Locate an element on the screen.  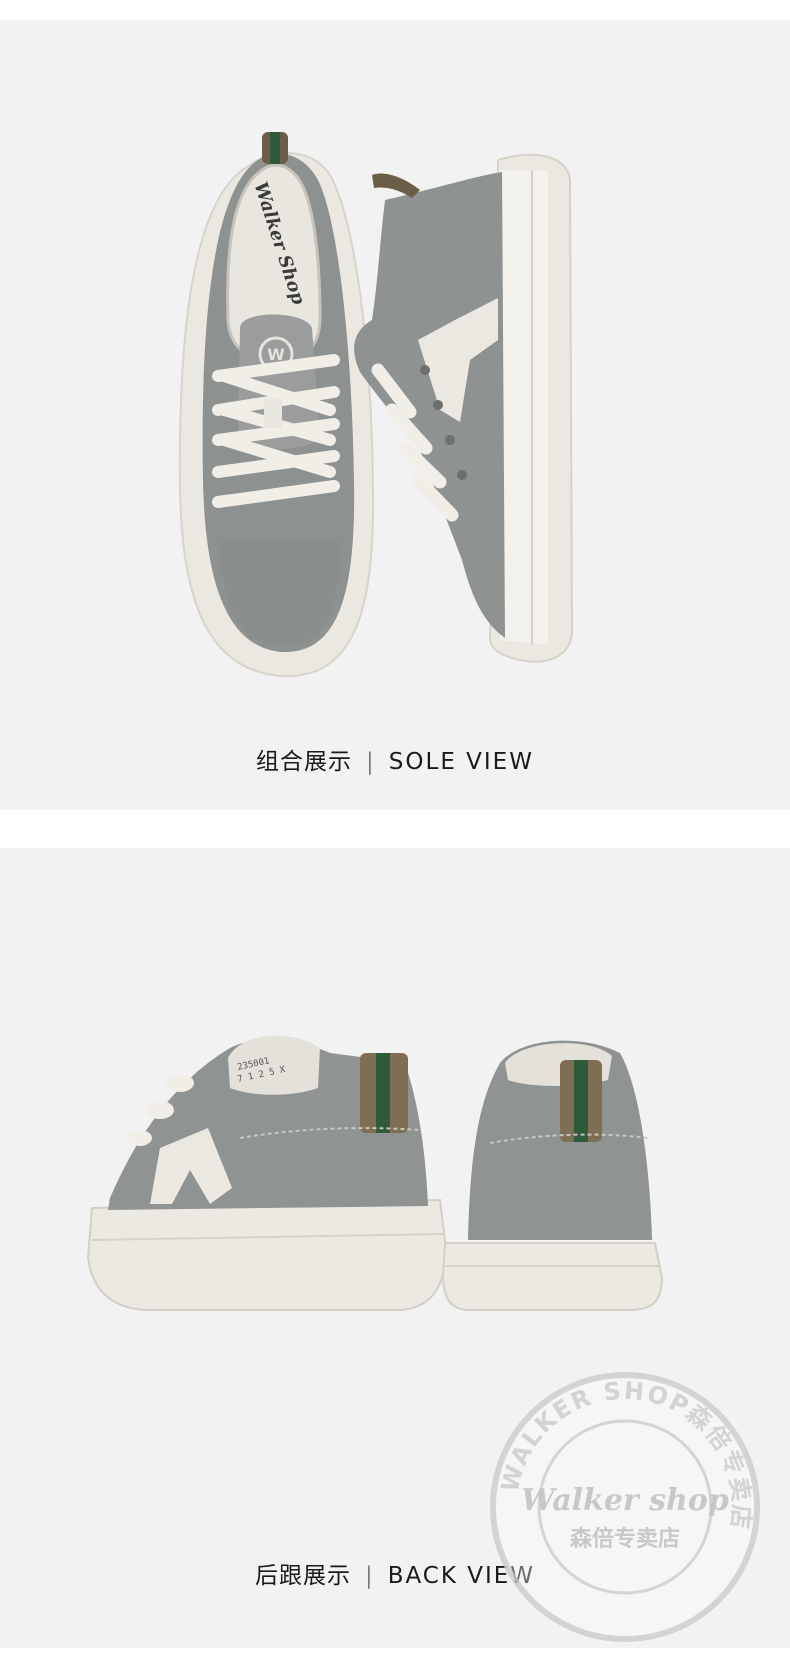
sole-view-caption: 组合展示 | SOLE VIEW is located at coordinates (395, 759).